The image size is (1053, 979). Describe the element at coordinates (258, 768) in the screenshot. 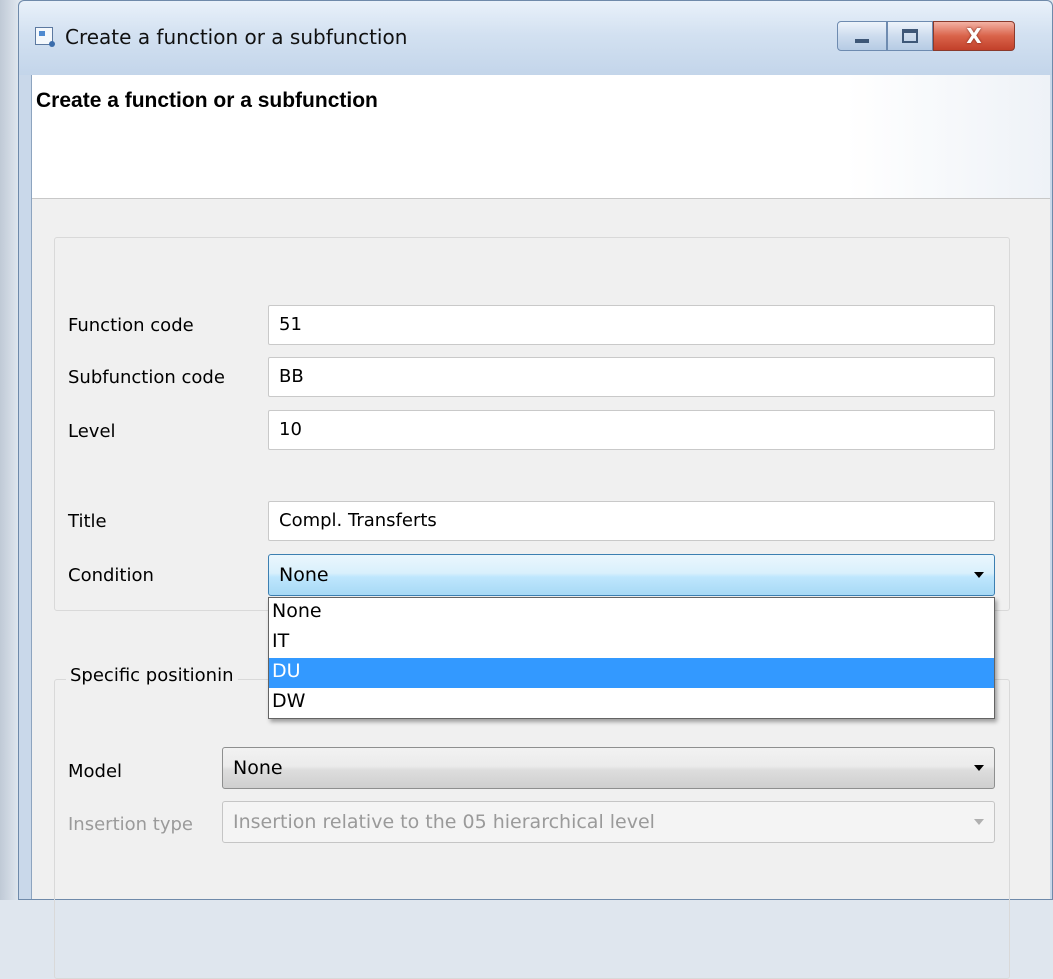

I see `model-selected-value: None` at that location.